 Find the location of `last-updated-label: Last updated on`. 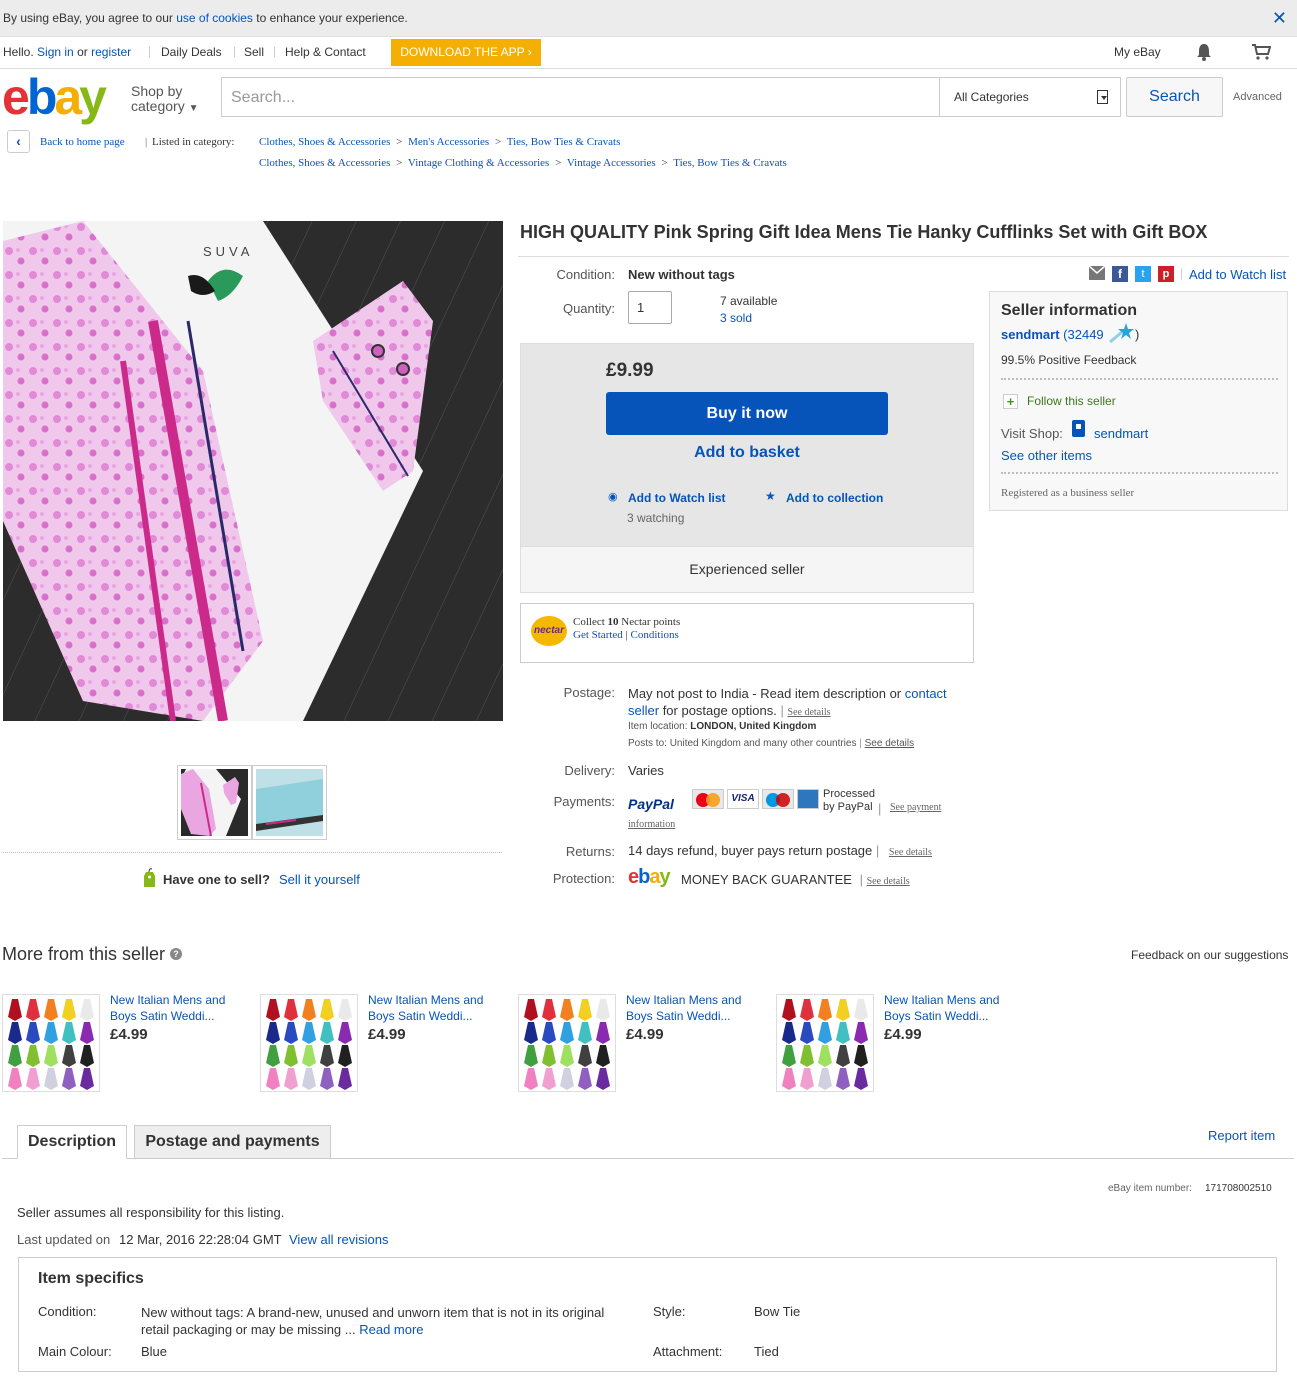

last-updated-label: Last updated on is located at coordinates (64, 1239).